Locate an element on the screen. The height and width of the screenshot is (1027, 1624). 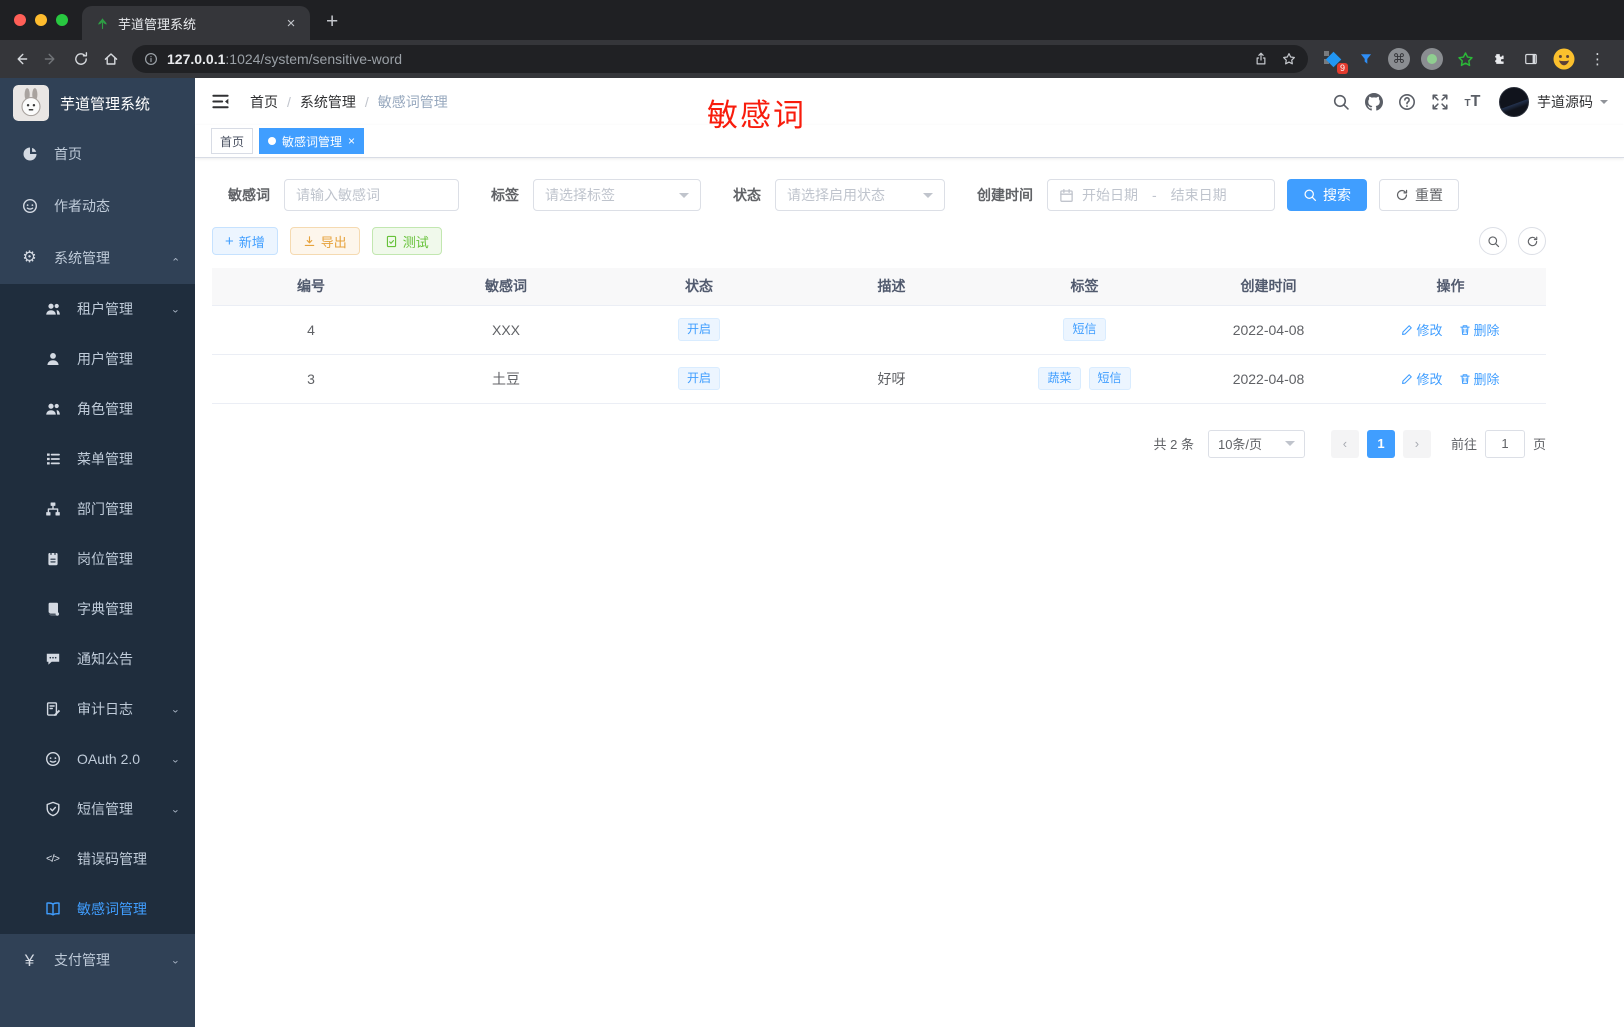
extension-command-icon: ⌘ is located at coordinates (1399, 59).